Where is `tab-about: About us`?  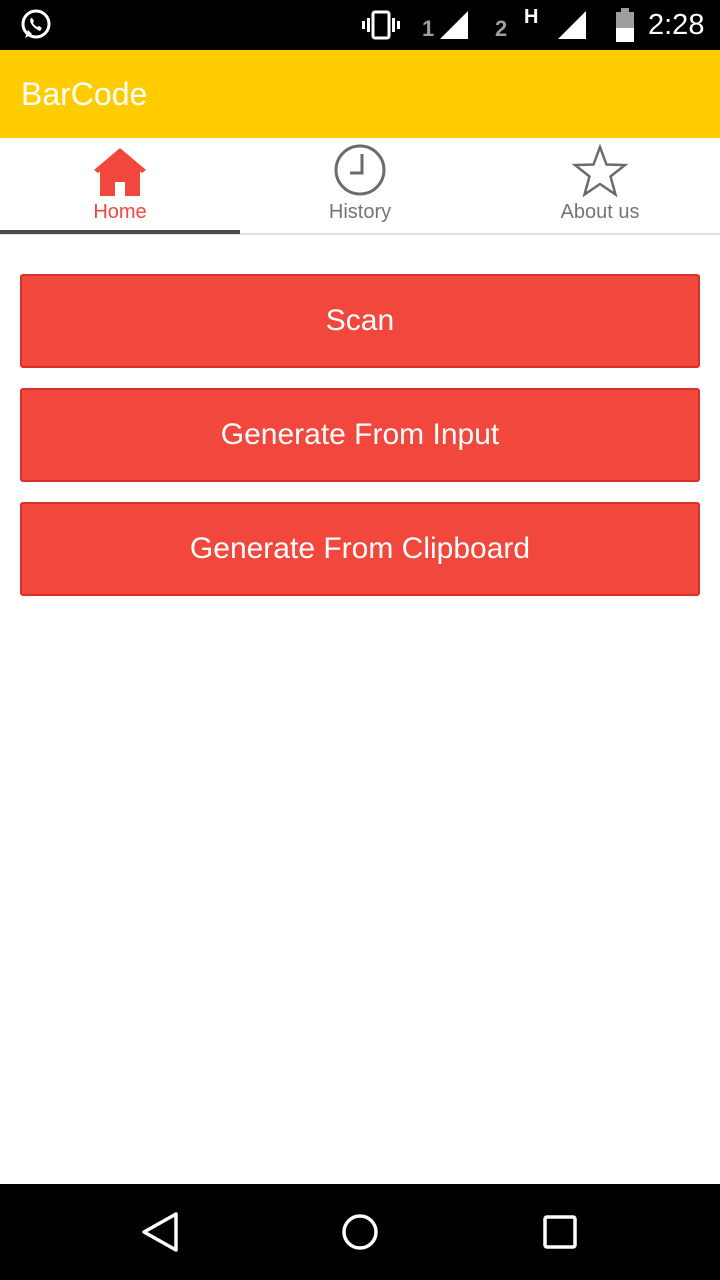 tab-about: About us is located at coordinates (600, 186).